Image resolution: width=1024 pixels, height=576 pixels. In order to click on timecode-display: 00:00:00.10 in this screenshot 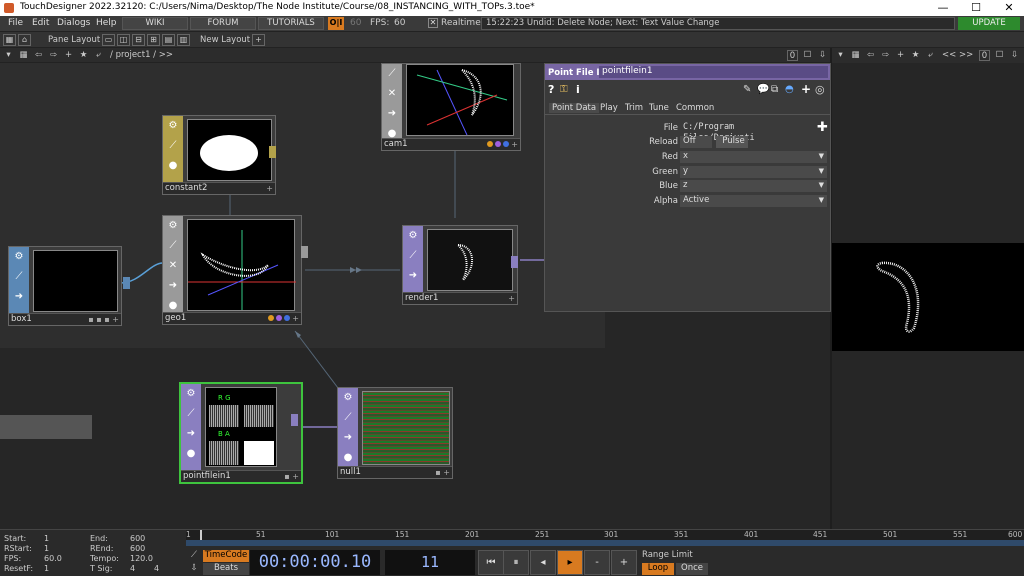, I will do `click(315, 562)`.